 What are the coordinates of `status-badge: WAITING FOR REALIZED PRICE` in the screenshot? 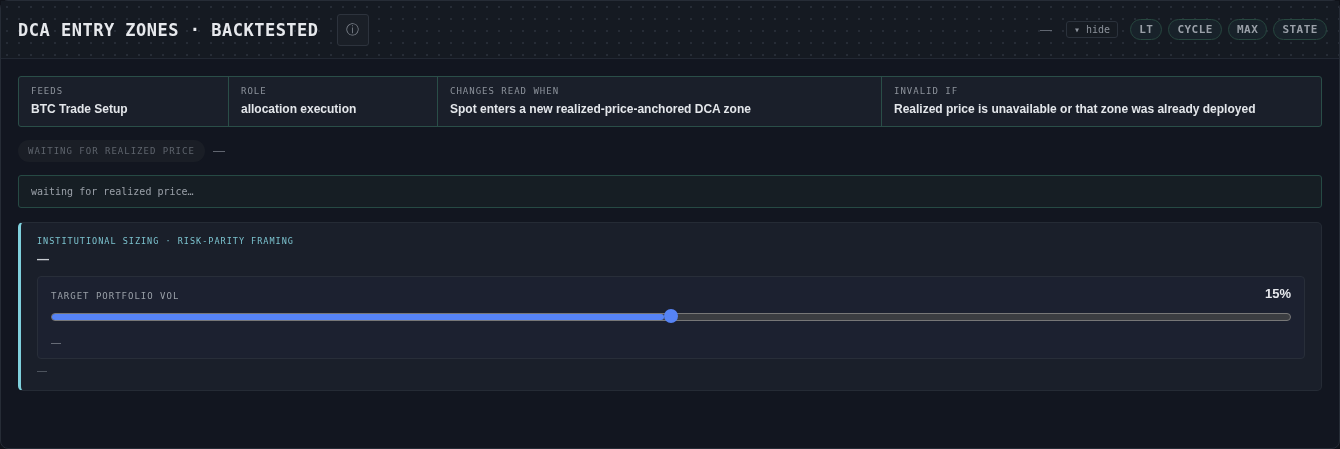 It's located at (111, 151).